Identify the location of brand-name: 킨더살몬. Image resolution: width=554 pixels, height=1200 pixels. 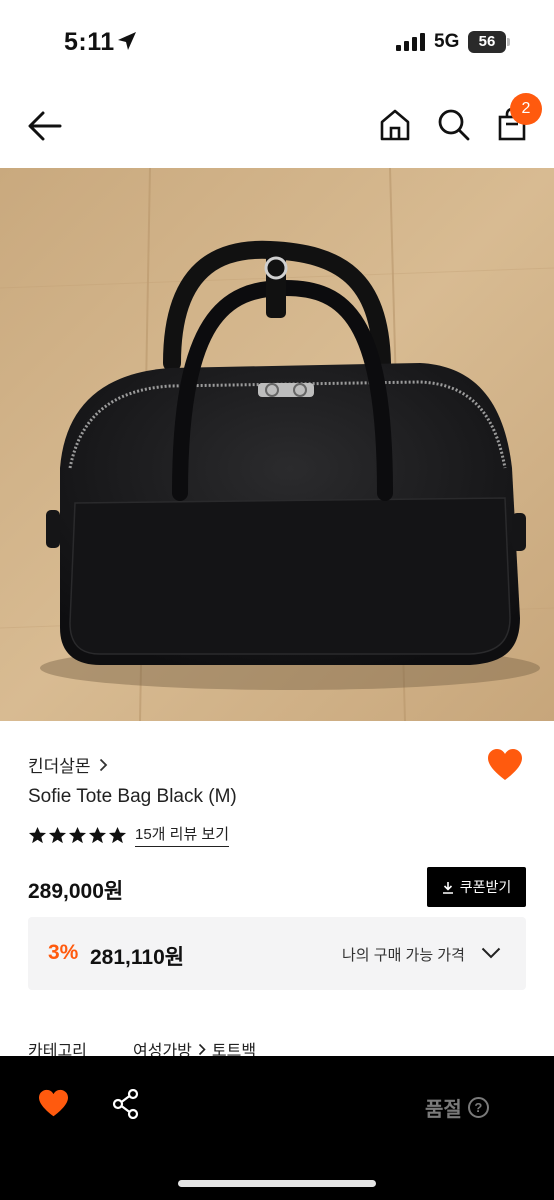
(59, 766).